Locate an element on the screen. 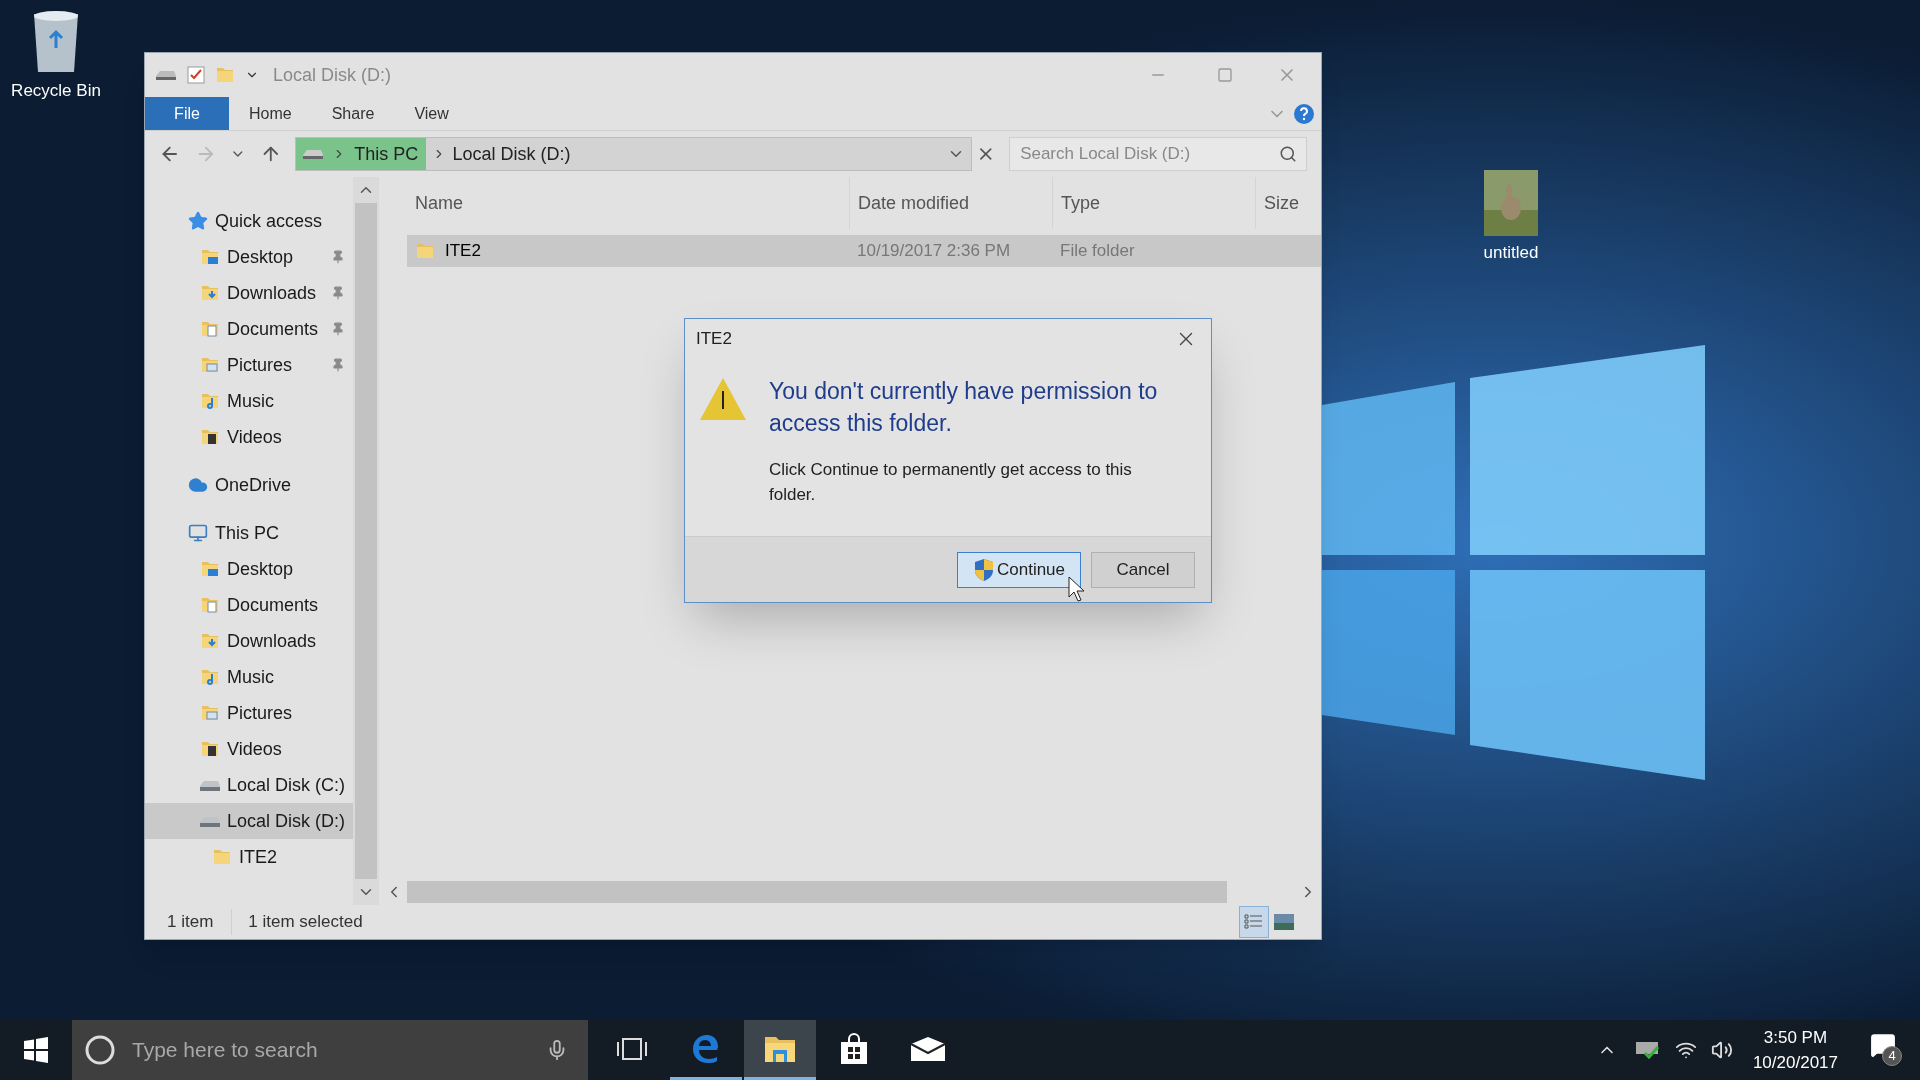 This screenshot has height=1080, width=1920. date: 10/20/2017 is located at coordinates (1795, 1063).